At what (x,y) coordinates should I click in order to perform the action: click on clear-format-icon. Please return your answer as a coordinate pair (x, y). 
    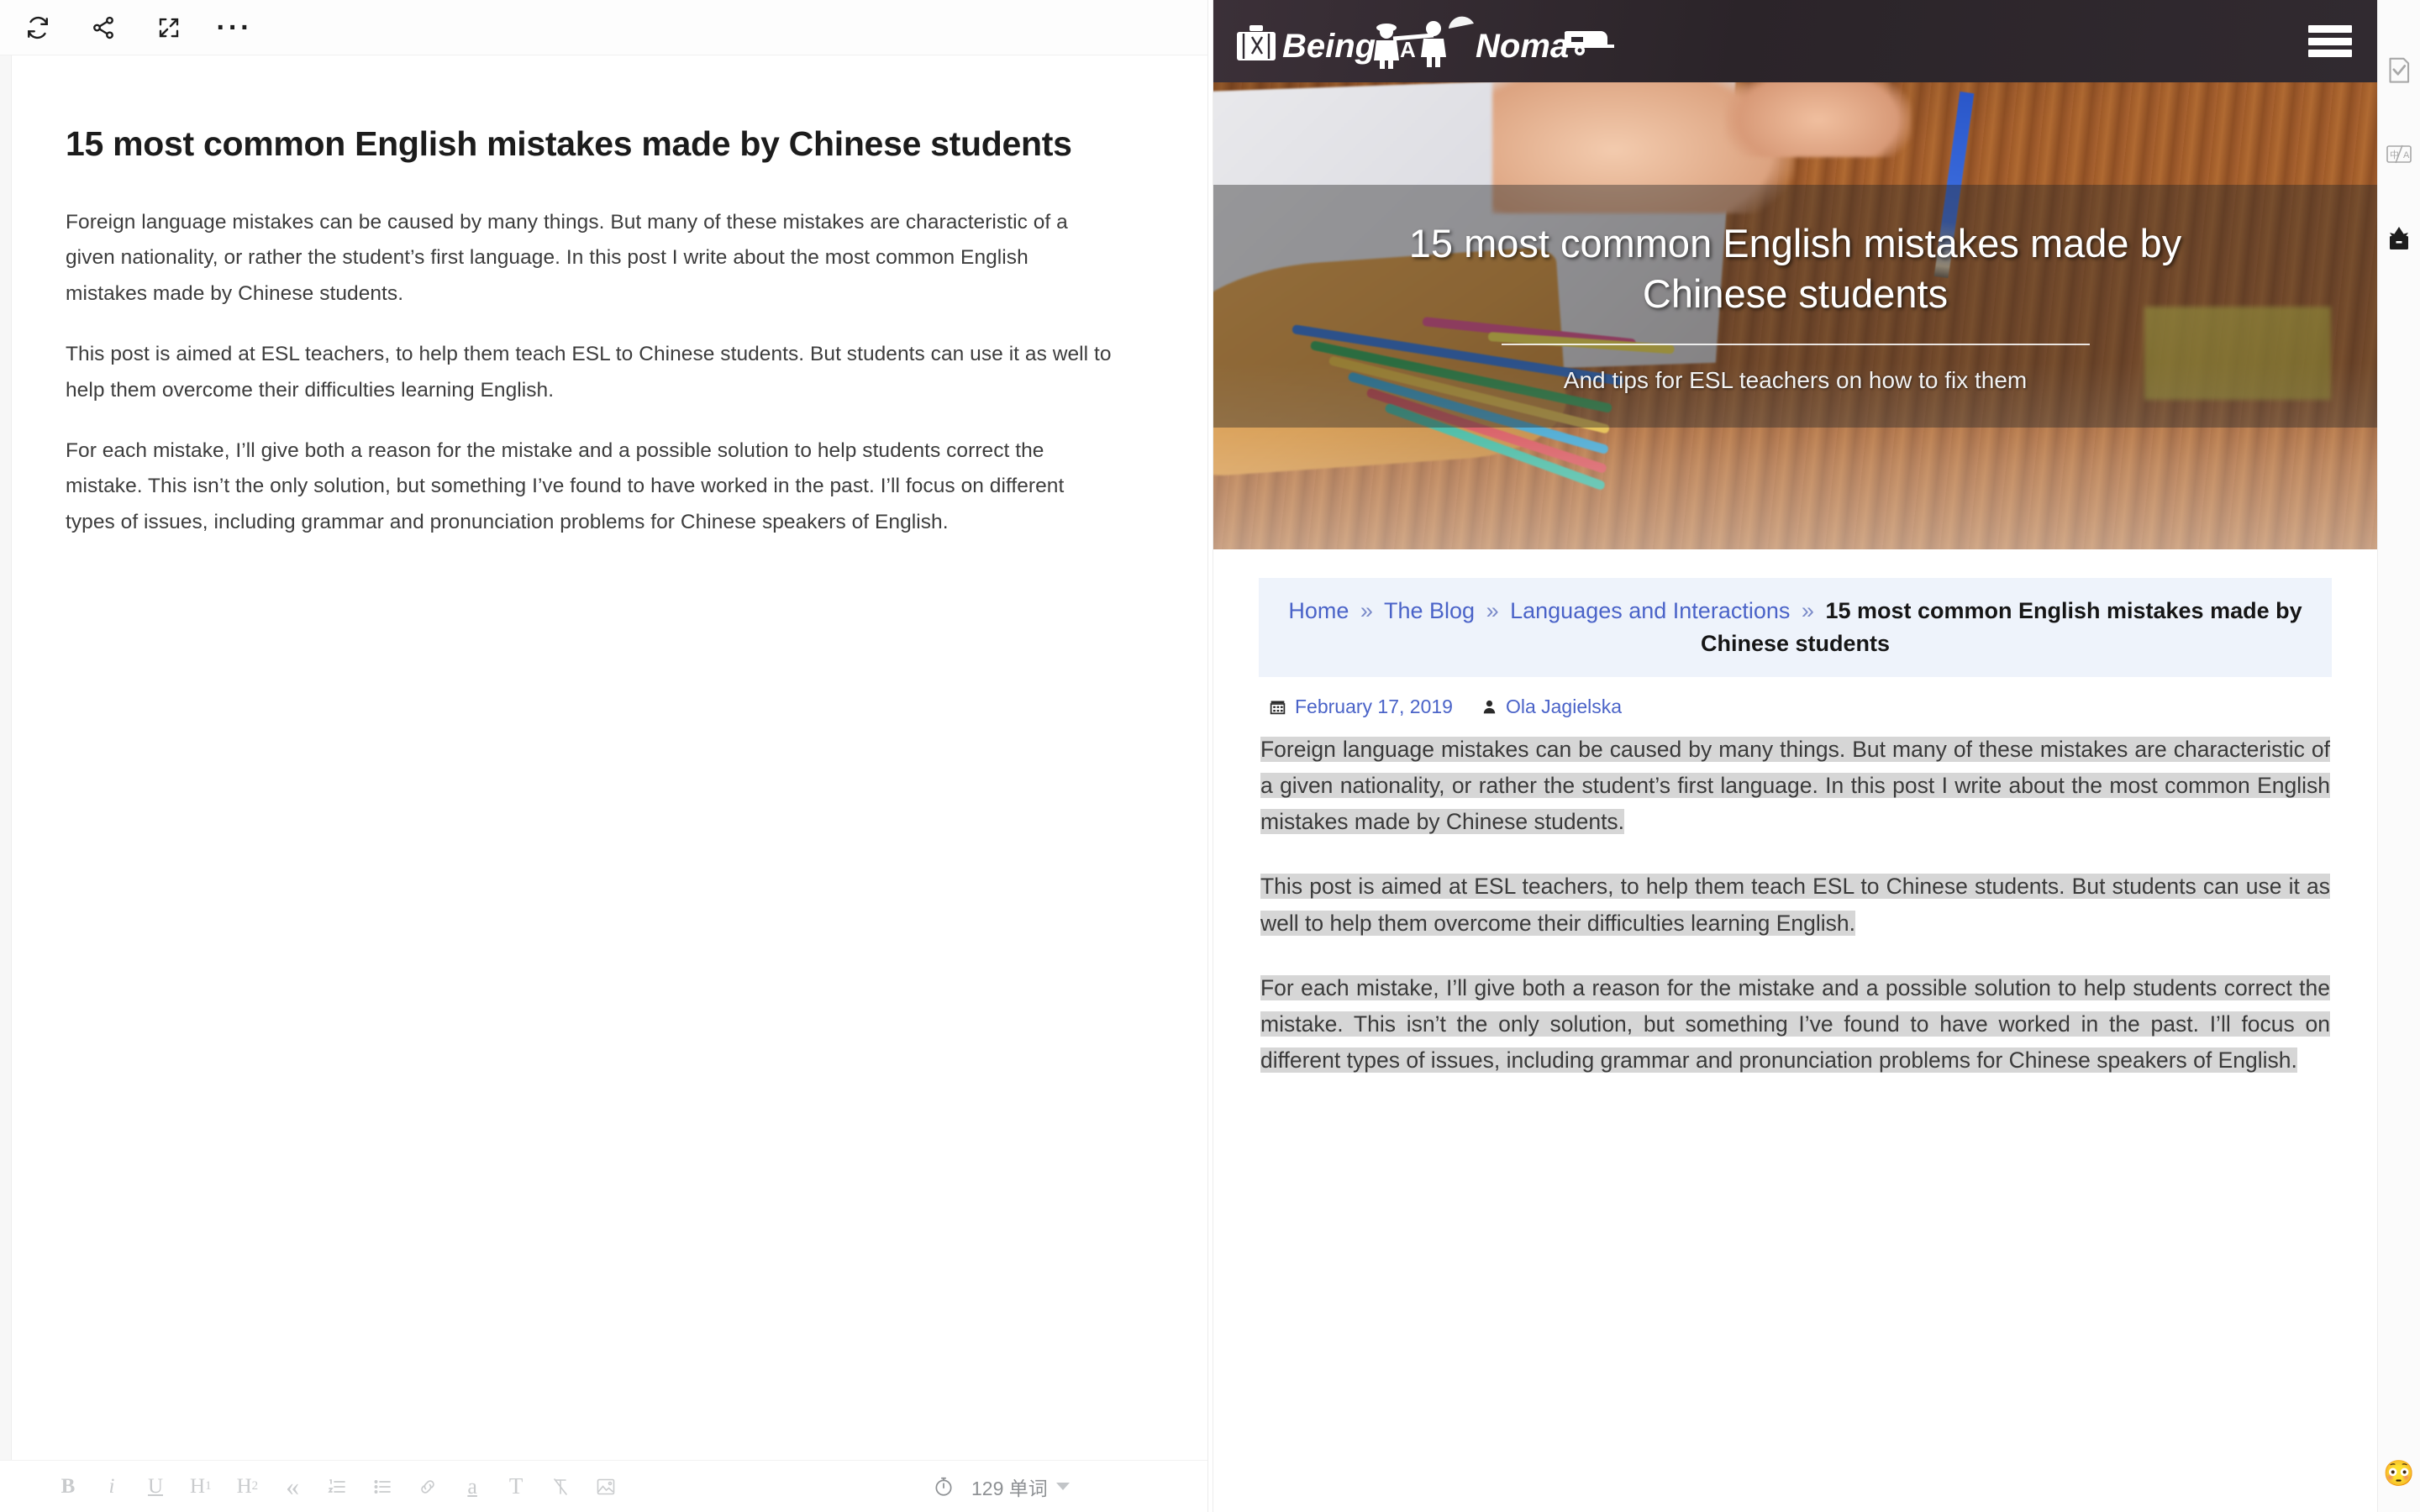
    Looking at the image, I should click on (560, 1487).